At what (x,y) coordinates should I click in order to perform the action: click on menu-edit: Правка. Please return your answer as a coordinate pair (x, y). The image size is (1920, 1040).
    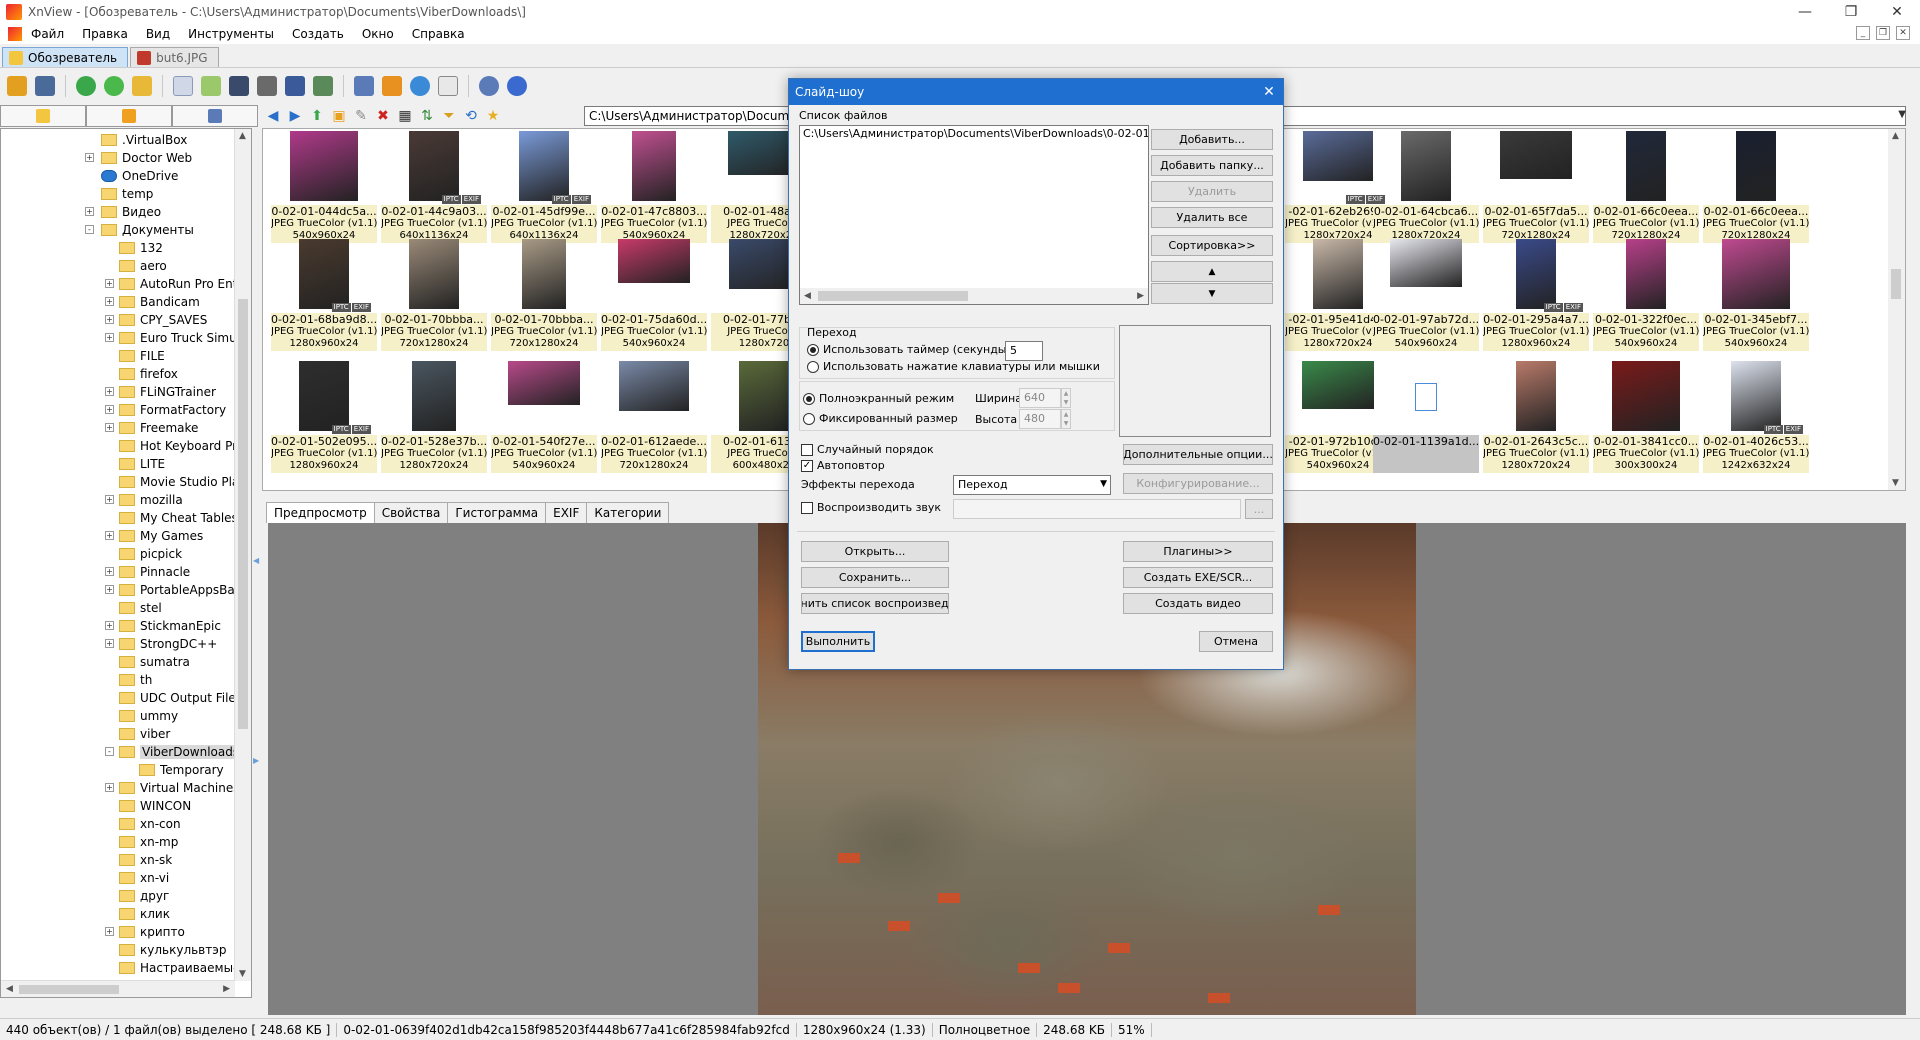
    Looking at the image, I should click on (105, 34).